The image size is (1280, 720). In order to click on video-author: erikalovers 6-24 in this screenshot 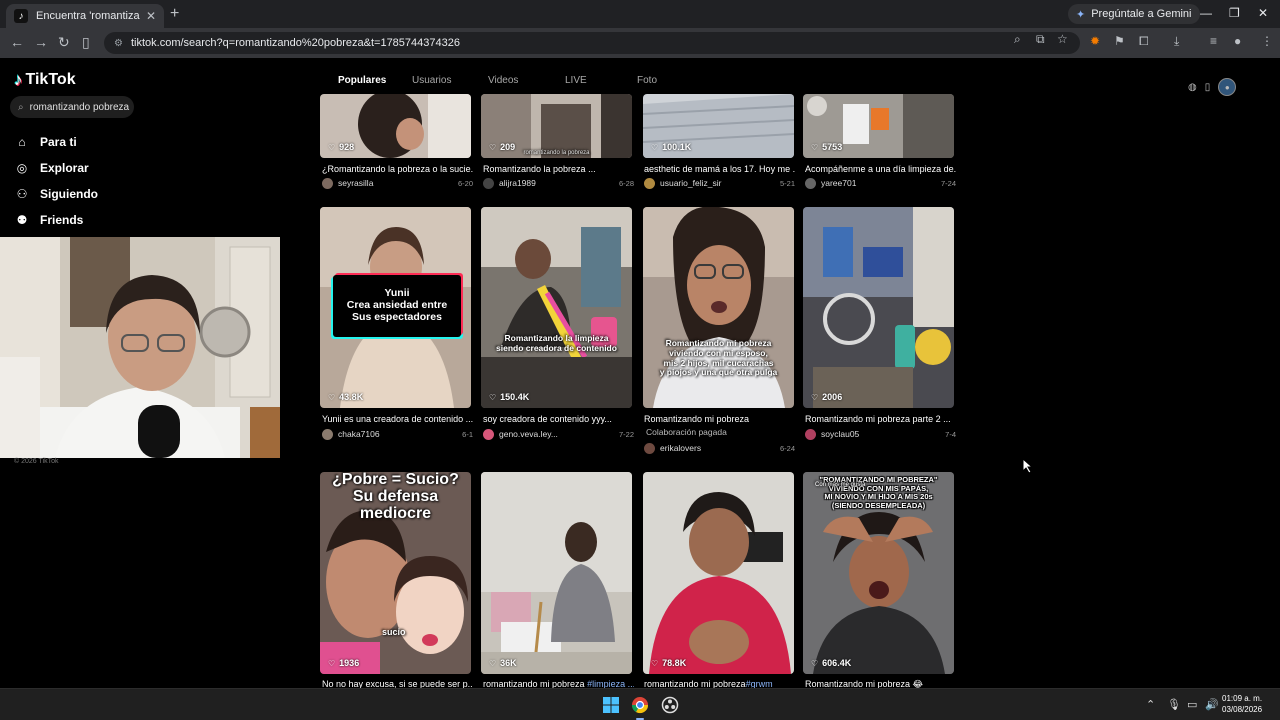, I will do `click(719, 448)`.